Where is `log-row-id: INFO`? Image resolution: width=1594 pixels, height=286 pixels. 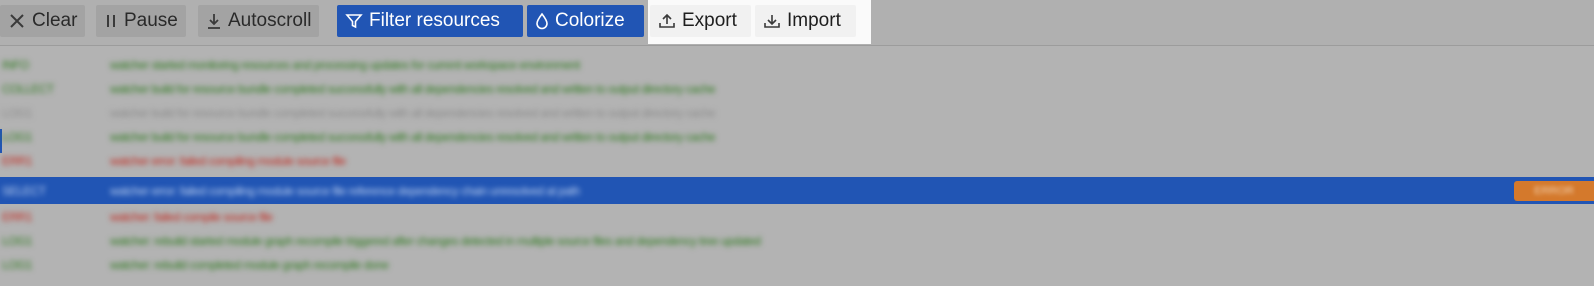 log-row-id: INFO is located at coordinates (15, 65).